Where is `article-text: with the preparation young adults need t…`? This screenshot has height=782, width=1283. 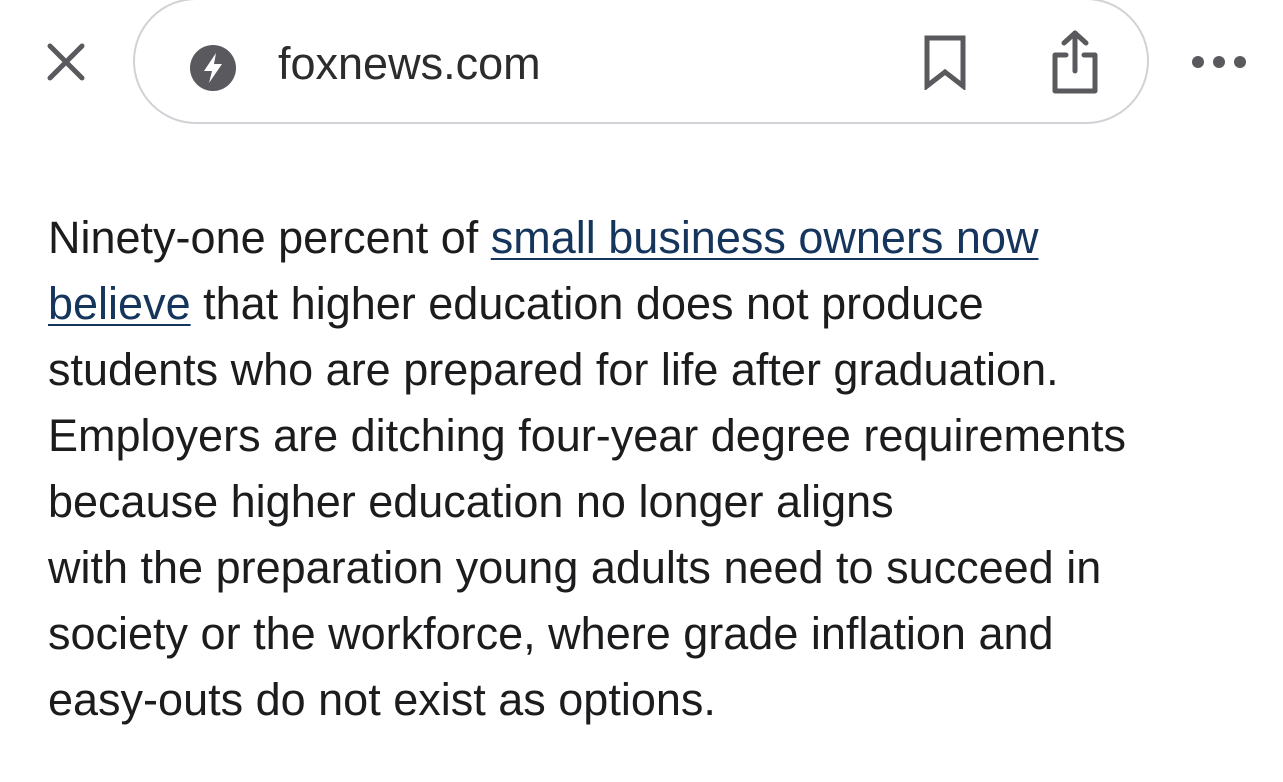 article-text: with the preparation young adults need t… is located at coordinates (575, 567).